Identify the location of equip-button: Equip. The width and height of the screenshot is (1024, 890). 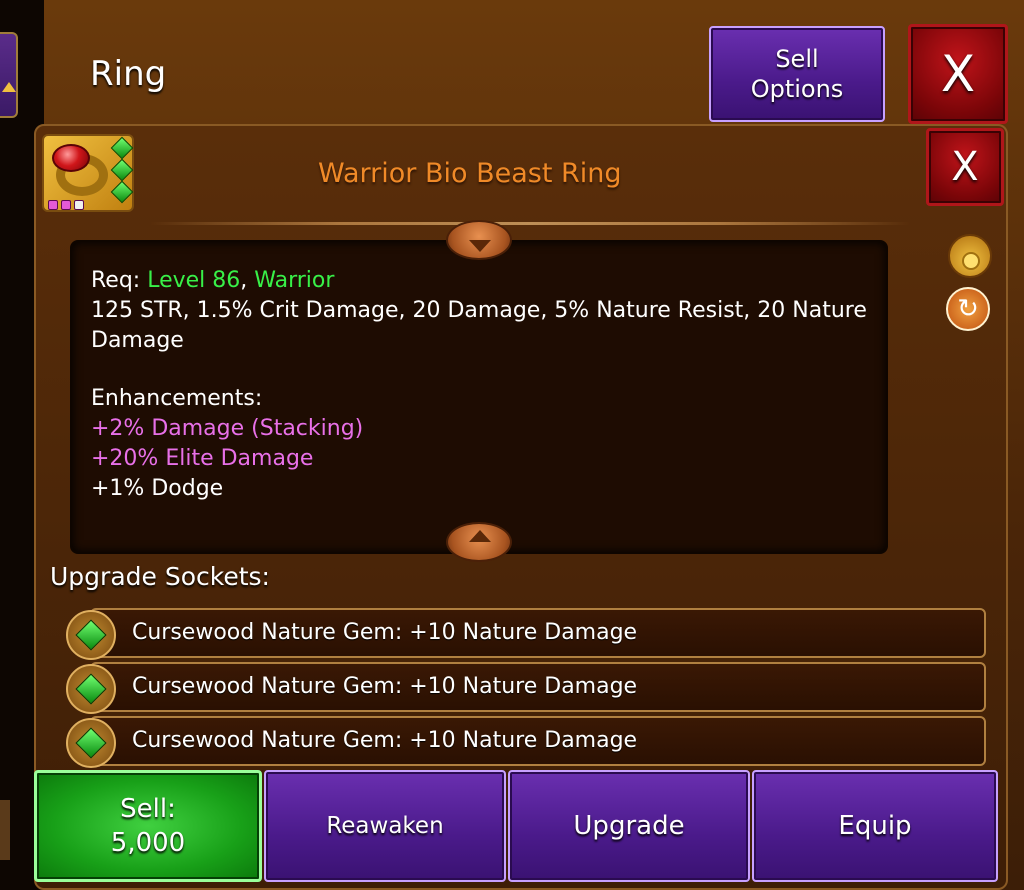
(875, 826).